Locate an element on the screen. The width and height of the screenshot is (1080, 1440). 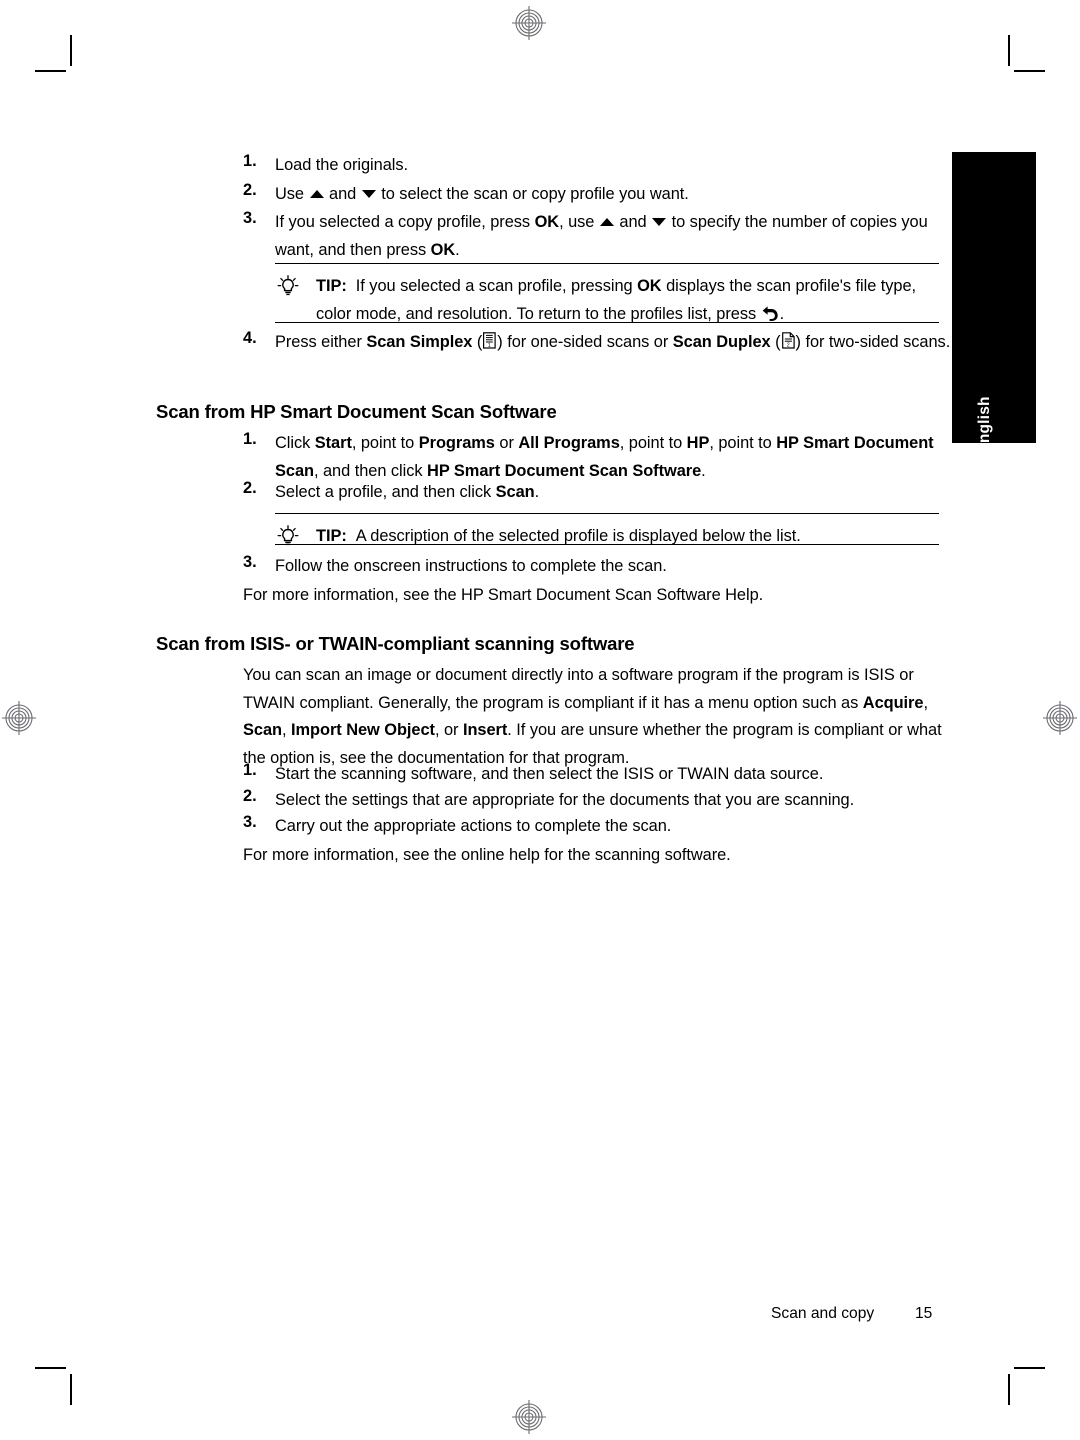
scan-simplex-icon: 1 is located at coordinates (489, 345).